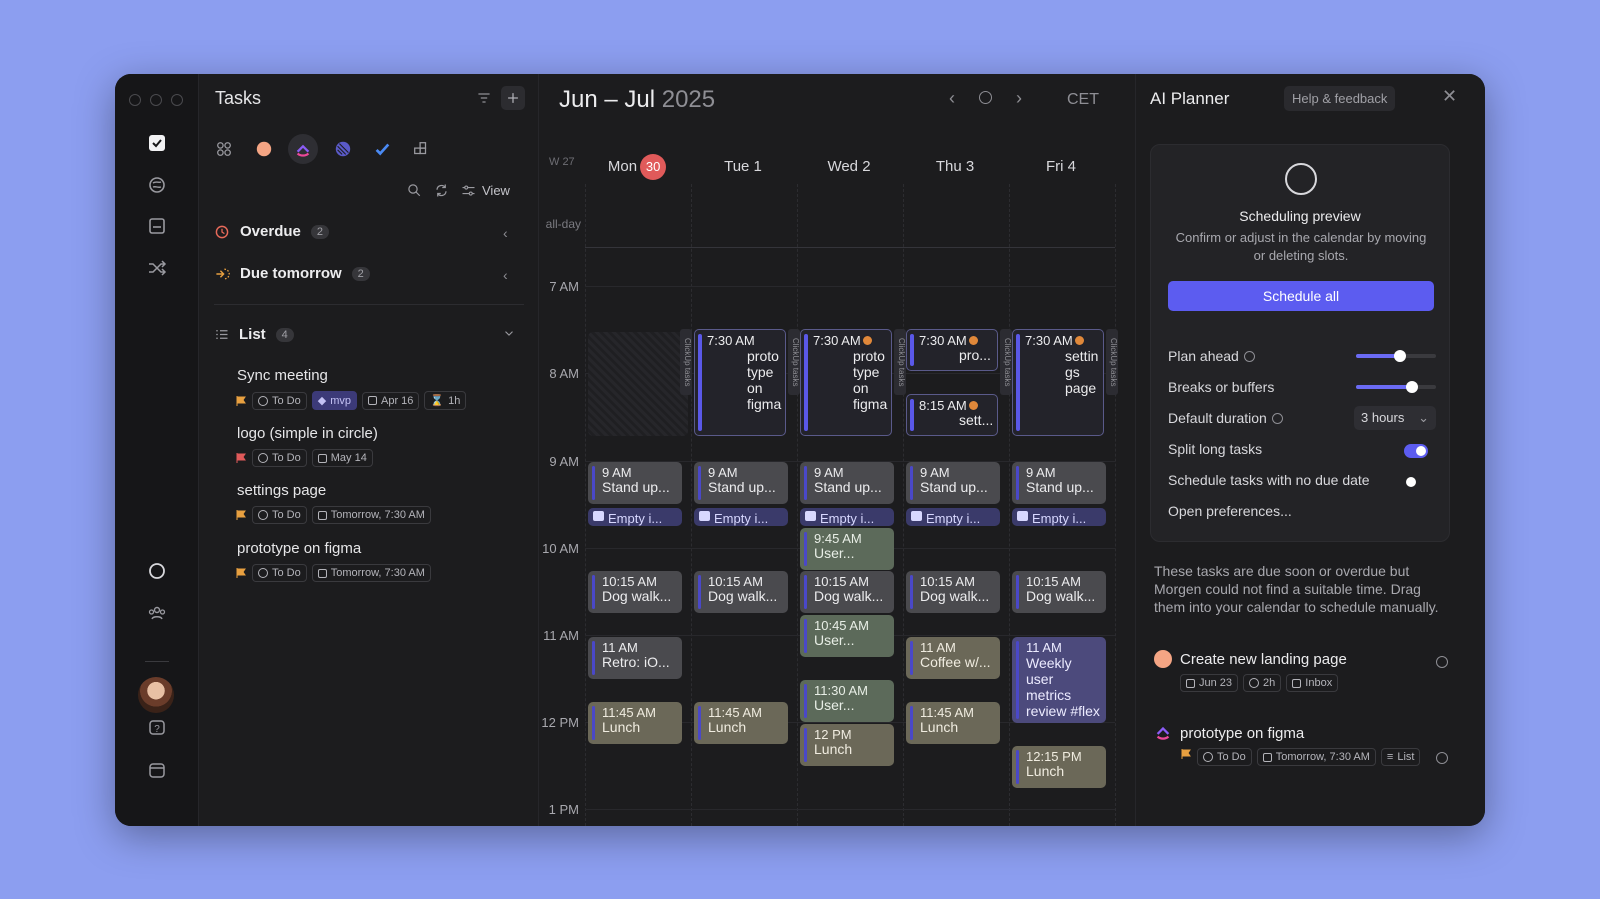 The height and width of the screenshot is (899, 1600). Describe the element at coordinates (157, 613) in the screenshot. I see `team-nav-icon` at that location.